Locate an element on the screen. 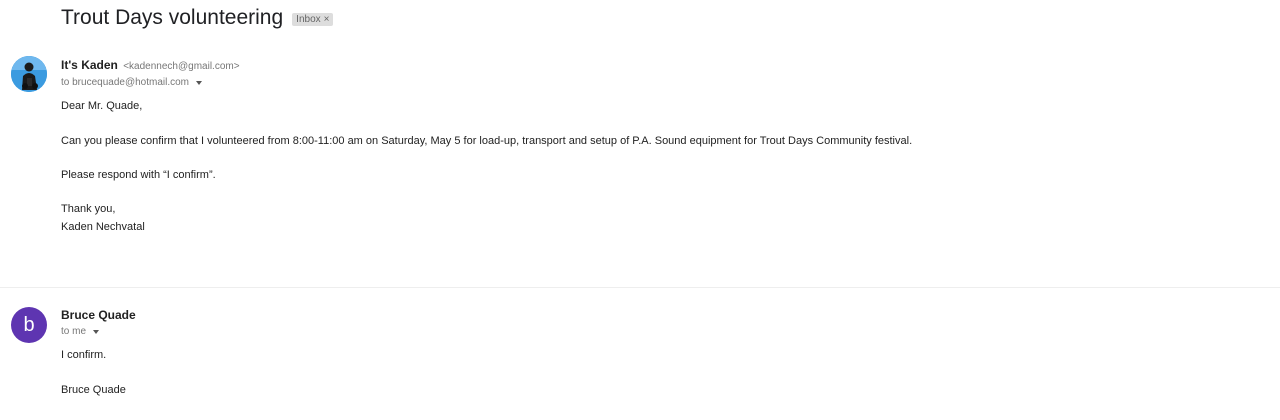 Image resolution: width=1280 pixels, height=420 pixels. person-photo-icon is located at coordinates (29, 74).